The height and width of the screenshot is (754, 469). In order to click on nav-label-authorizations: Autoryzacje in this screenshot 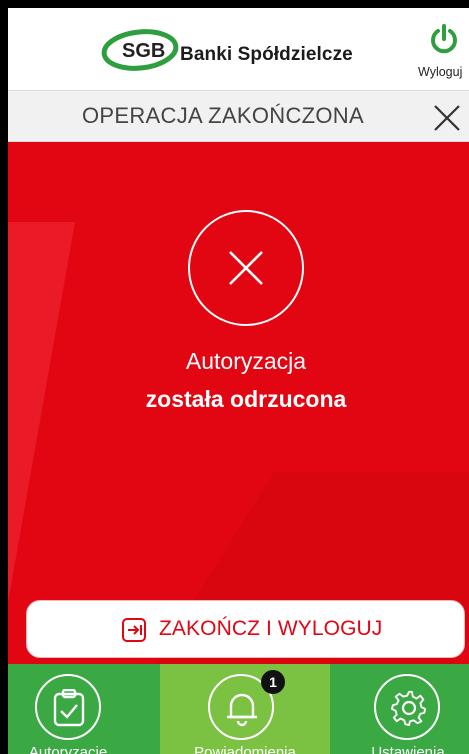, I will do `click(68, 749)`.